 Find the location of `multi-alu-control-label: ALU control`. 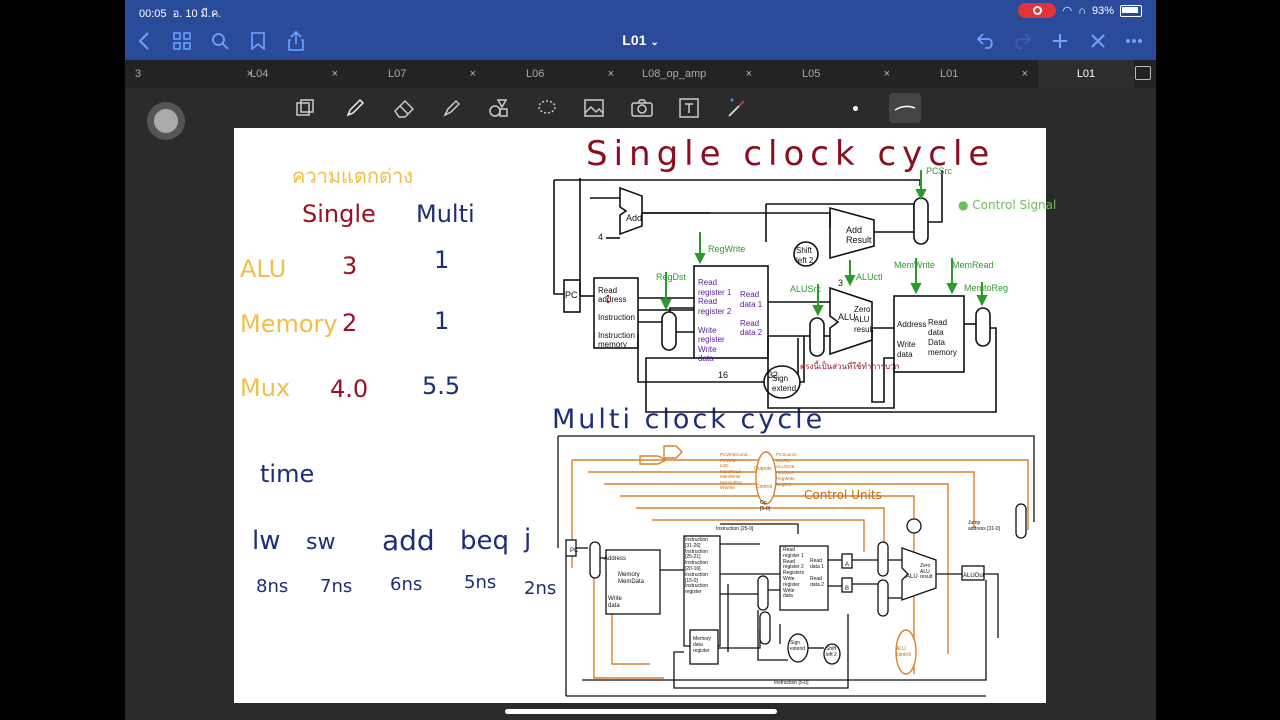

multi-alu-control-label: ALU control is located at coordinates (904, 652).